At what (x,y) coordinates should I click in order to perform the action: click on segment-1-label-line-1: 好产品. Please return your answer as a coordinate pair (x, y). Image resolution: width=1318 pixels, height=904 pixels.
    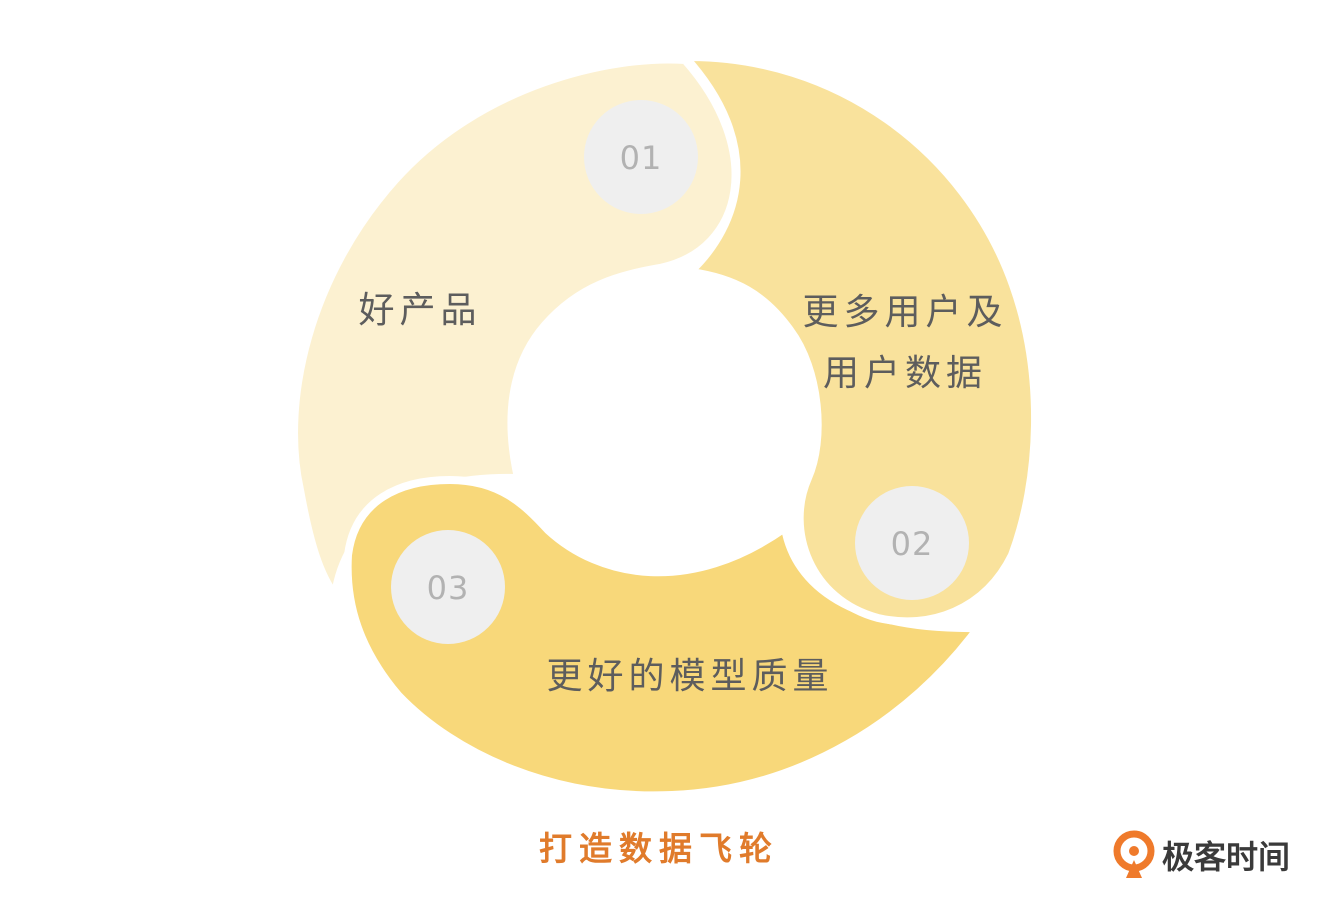
    Looking at the image, I should click on (419, 310).